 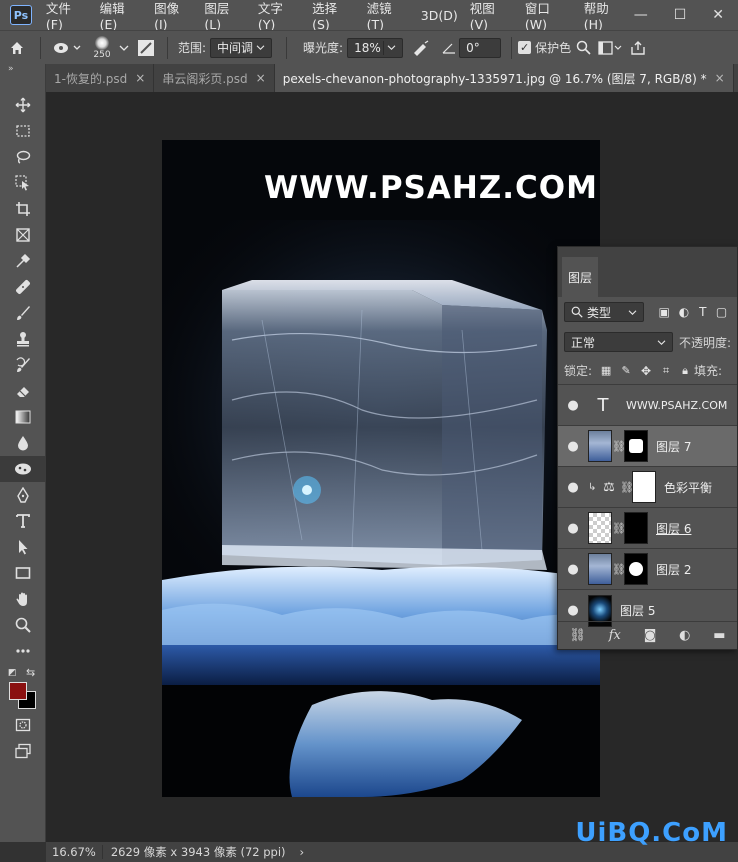 What do you see at coordinates (12, 673) in the screenshot?
I see `default-colors-icon: ◩` at bounding box center [12, 673].